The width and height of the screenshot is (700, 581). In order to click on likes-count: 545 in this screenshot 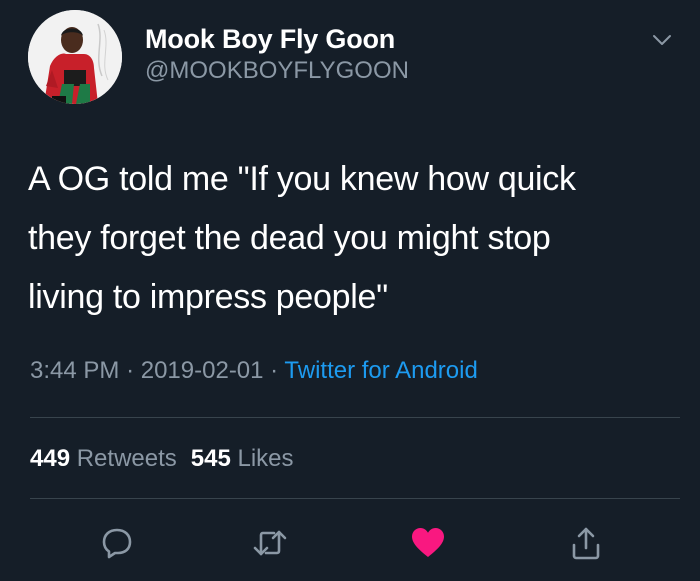, I will do `click(210, 458)`.